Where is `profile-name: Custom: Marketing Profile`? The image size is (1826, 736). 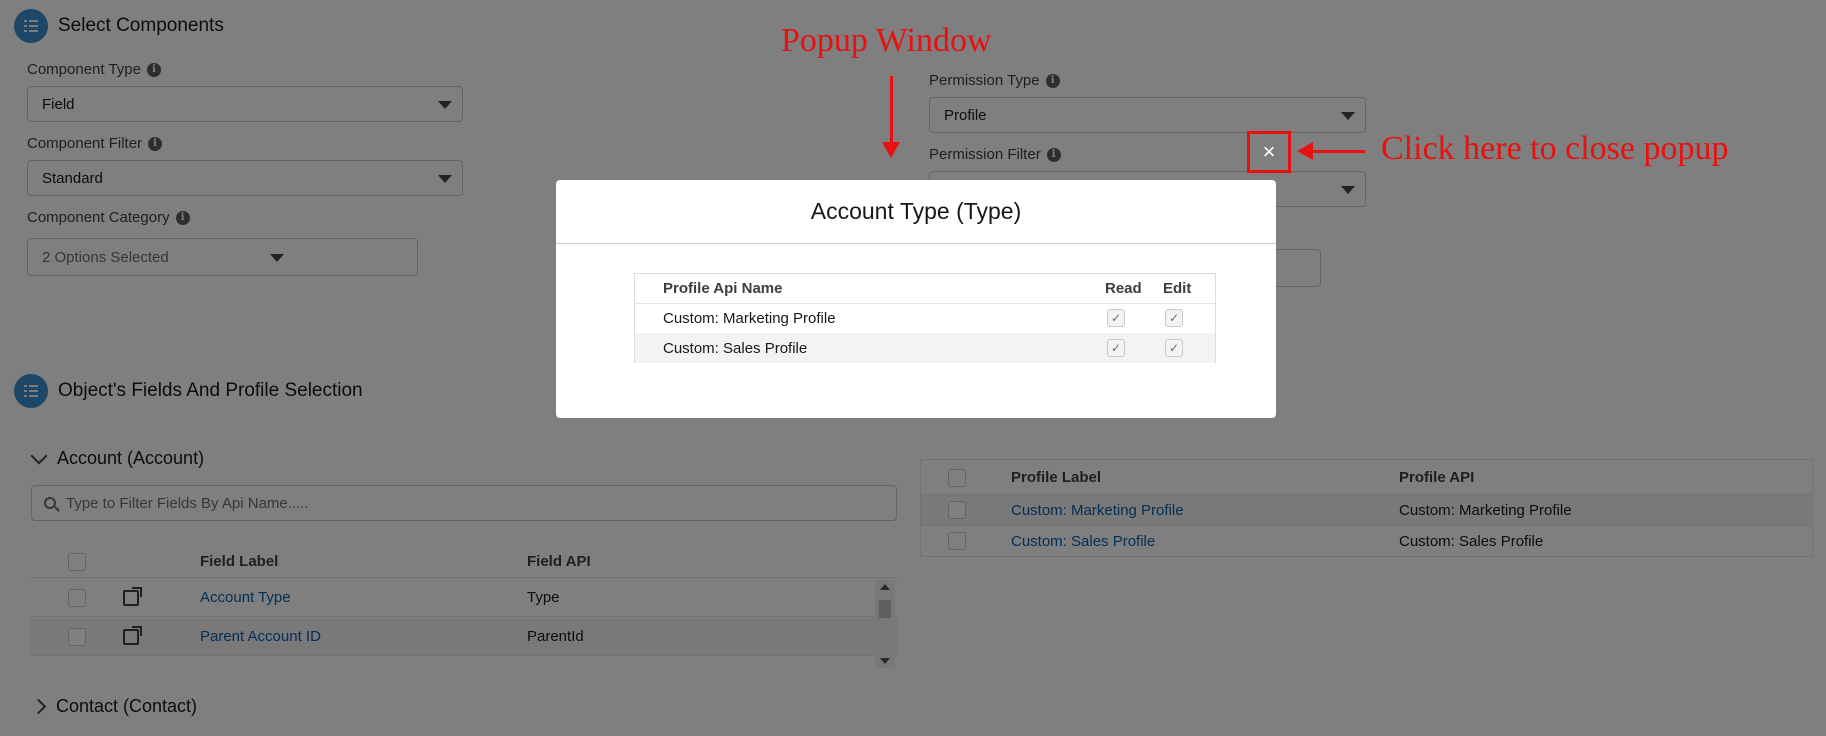 profile-name: Custom: Marketing Profile is located at coordinates (749, 318).